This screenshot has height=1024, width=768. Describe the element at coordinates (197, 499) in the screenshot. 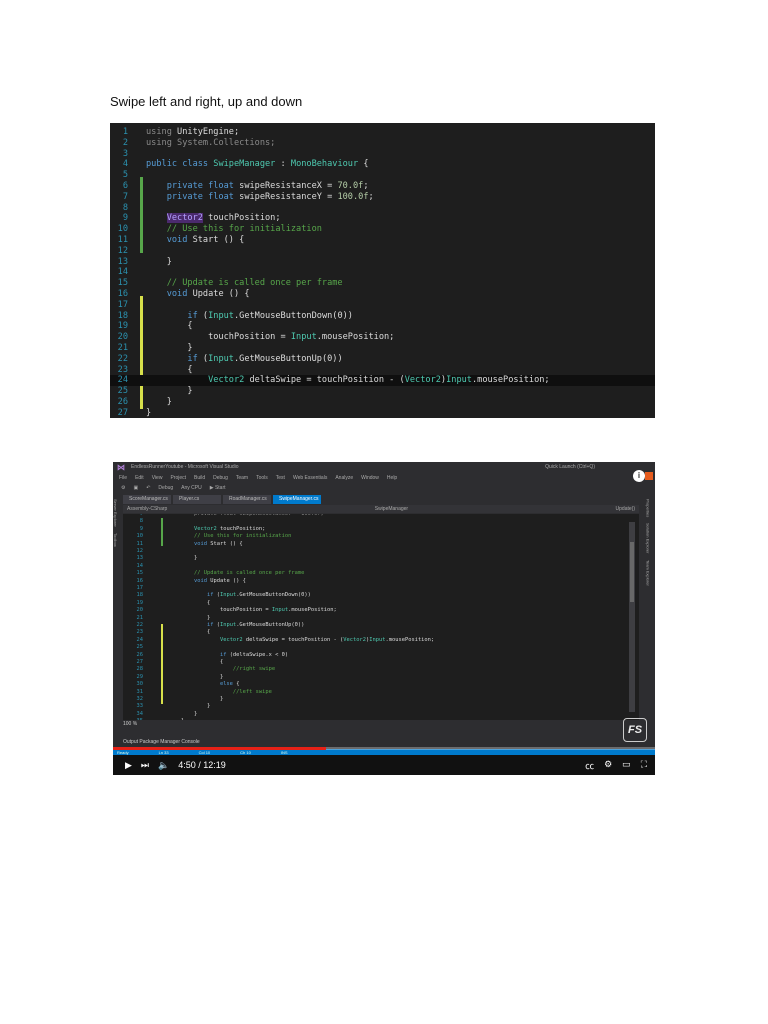

I see `file-tab: Player.cs` at that location.